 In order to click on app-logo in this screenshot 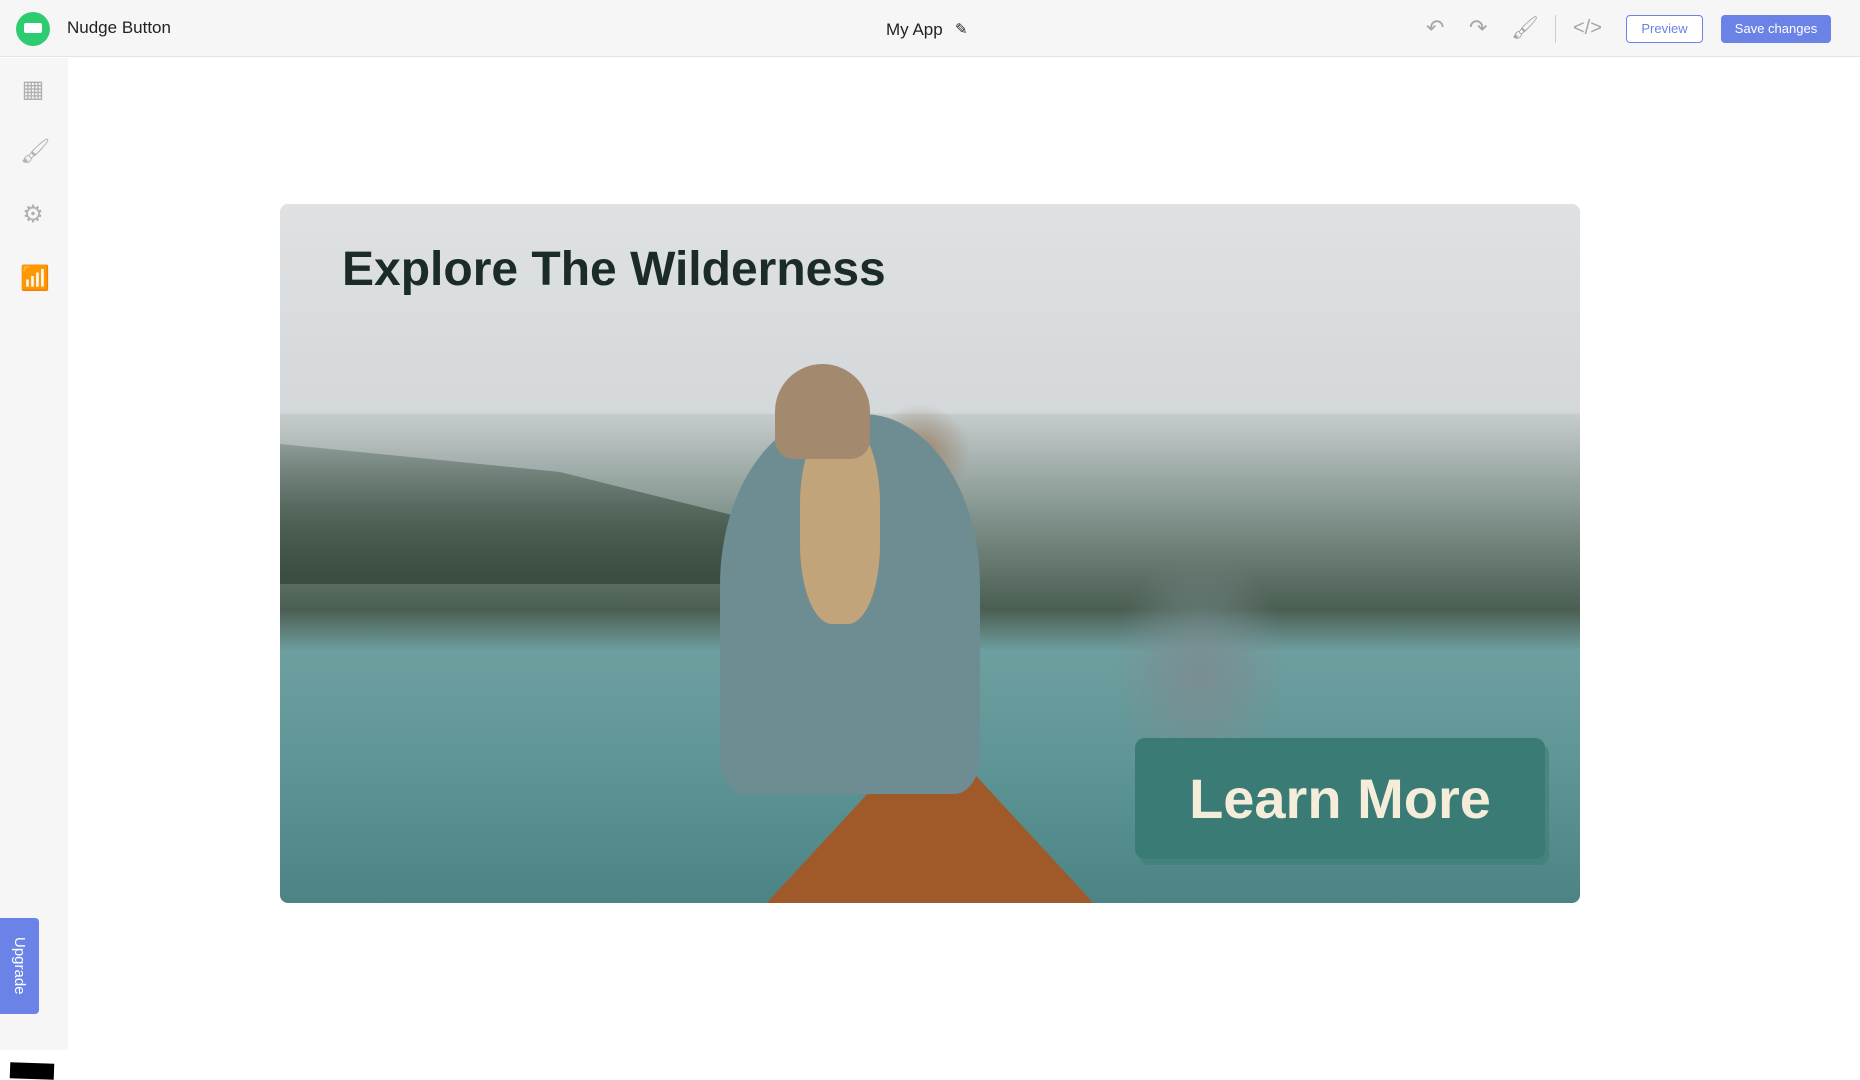, I will do `click(33, 29)`.